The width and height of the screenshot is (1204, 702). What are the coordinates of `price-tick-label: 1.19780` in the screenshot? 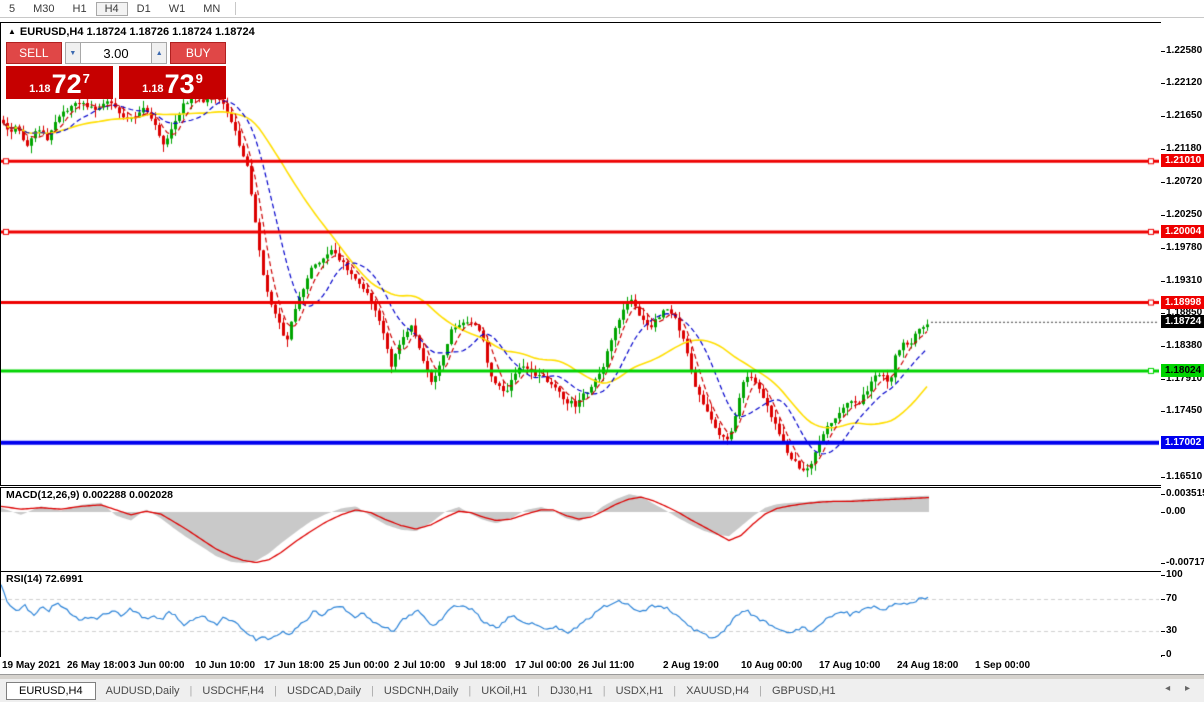 It's located at (1181, 247).